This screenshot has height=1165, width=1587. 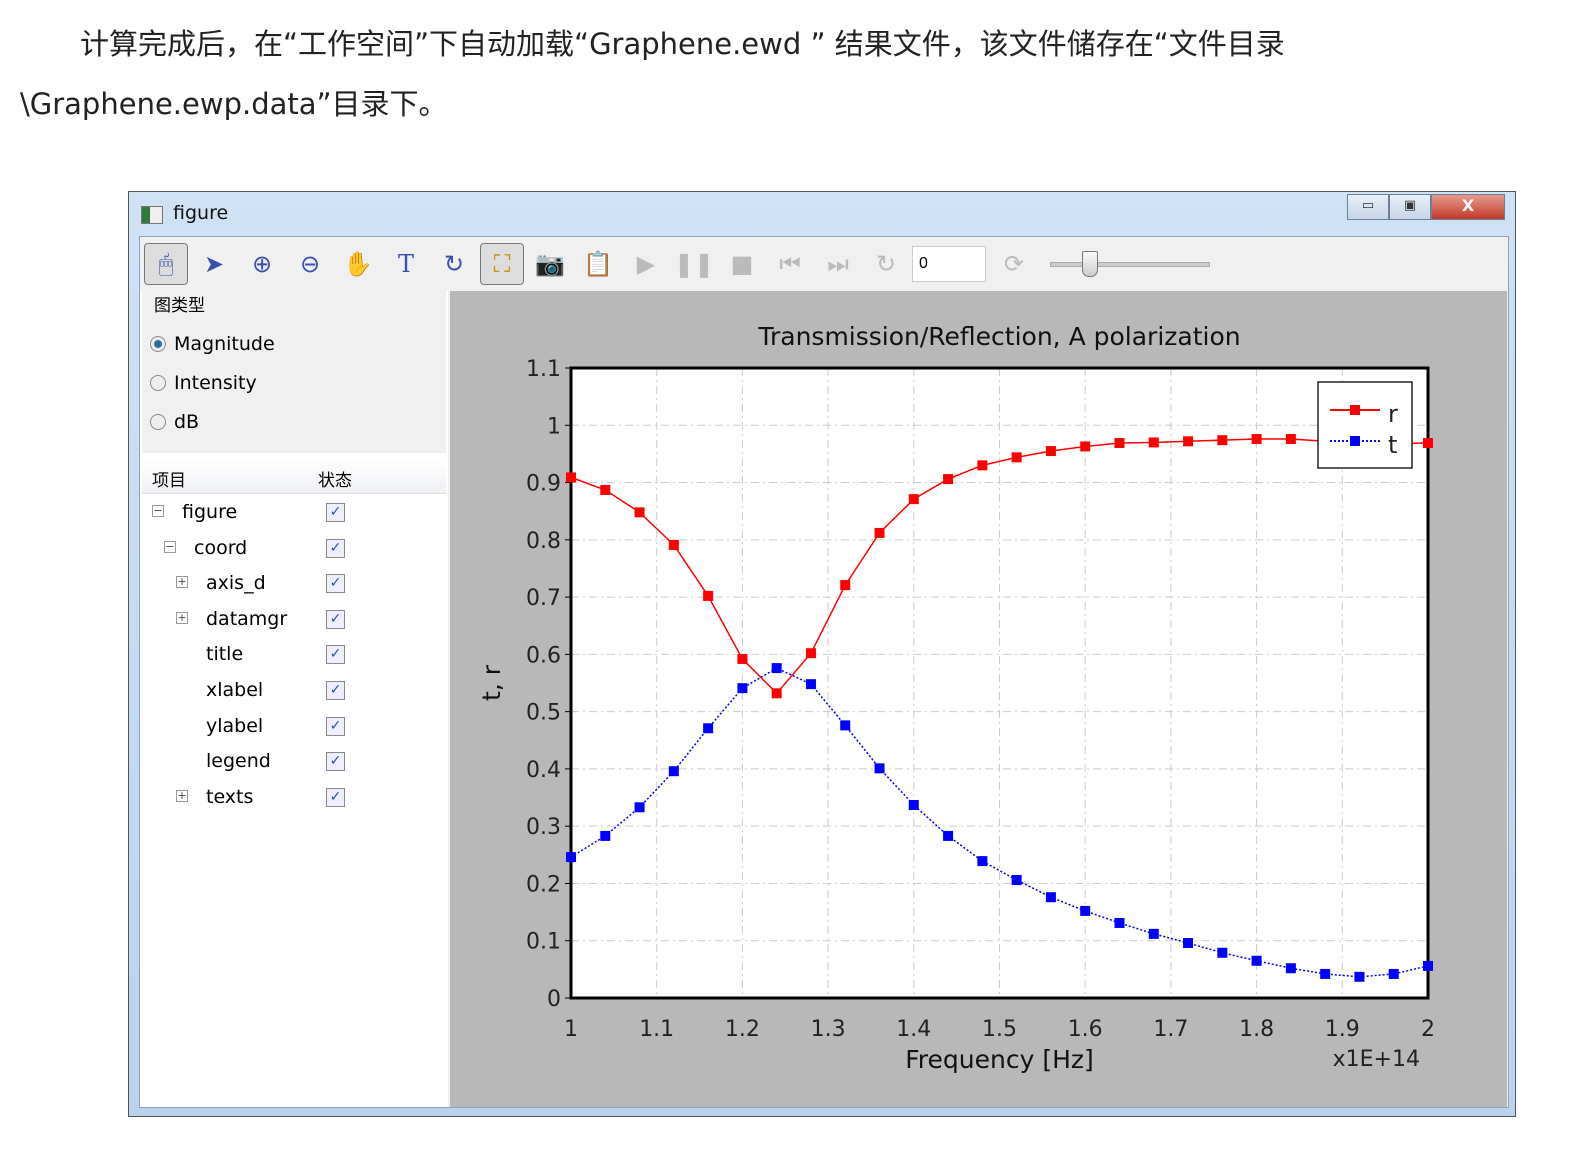 I want to click on column-header-status: 状态, so click(x=335, y=478).